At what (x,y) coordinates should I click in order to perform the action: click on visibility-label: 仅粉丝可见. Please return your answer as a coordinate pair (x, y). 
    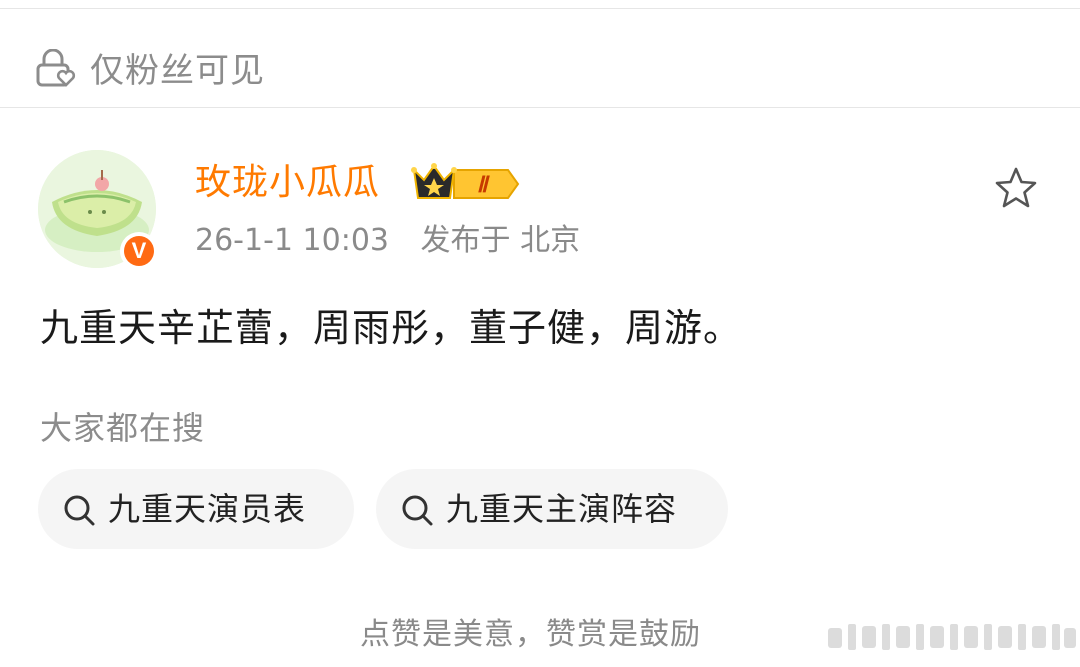
    Looking at the image, I should click on (177, 71).